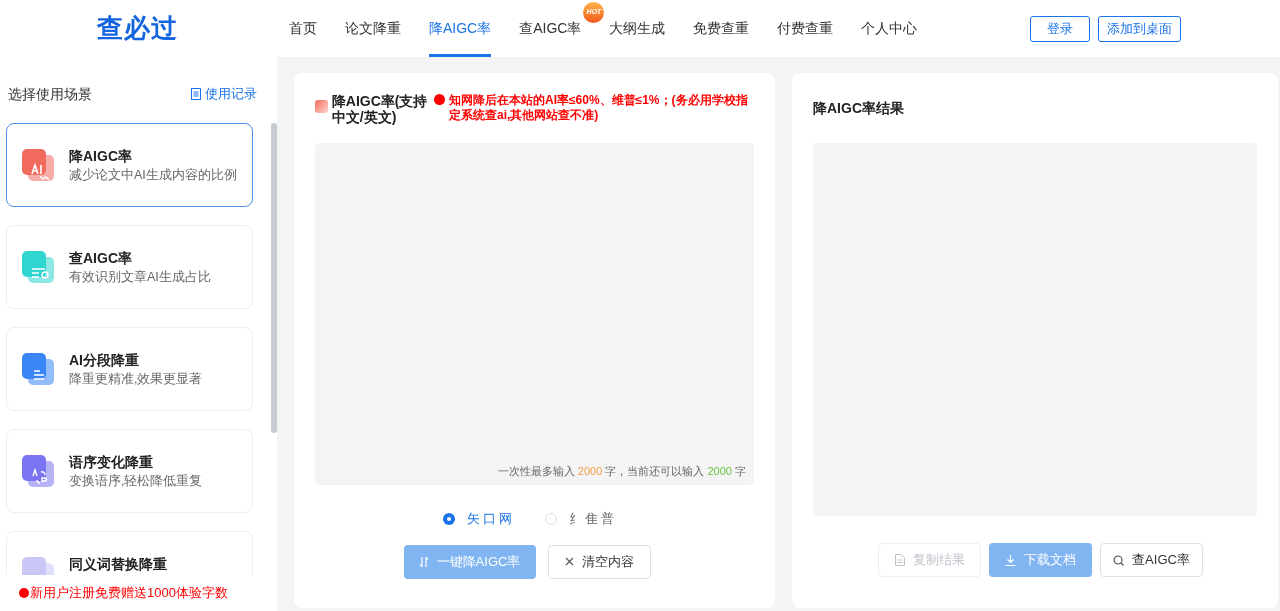 The width and height of the screenshot is (1280, 611). What do you see at coordinates (50, 94) in the screenshot?
I see `sidebar-title: 选择使用场景` at bounding box center [50, 94].